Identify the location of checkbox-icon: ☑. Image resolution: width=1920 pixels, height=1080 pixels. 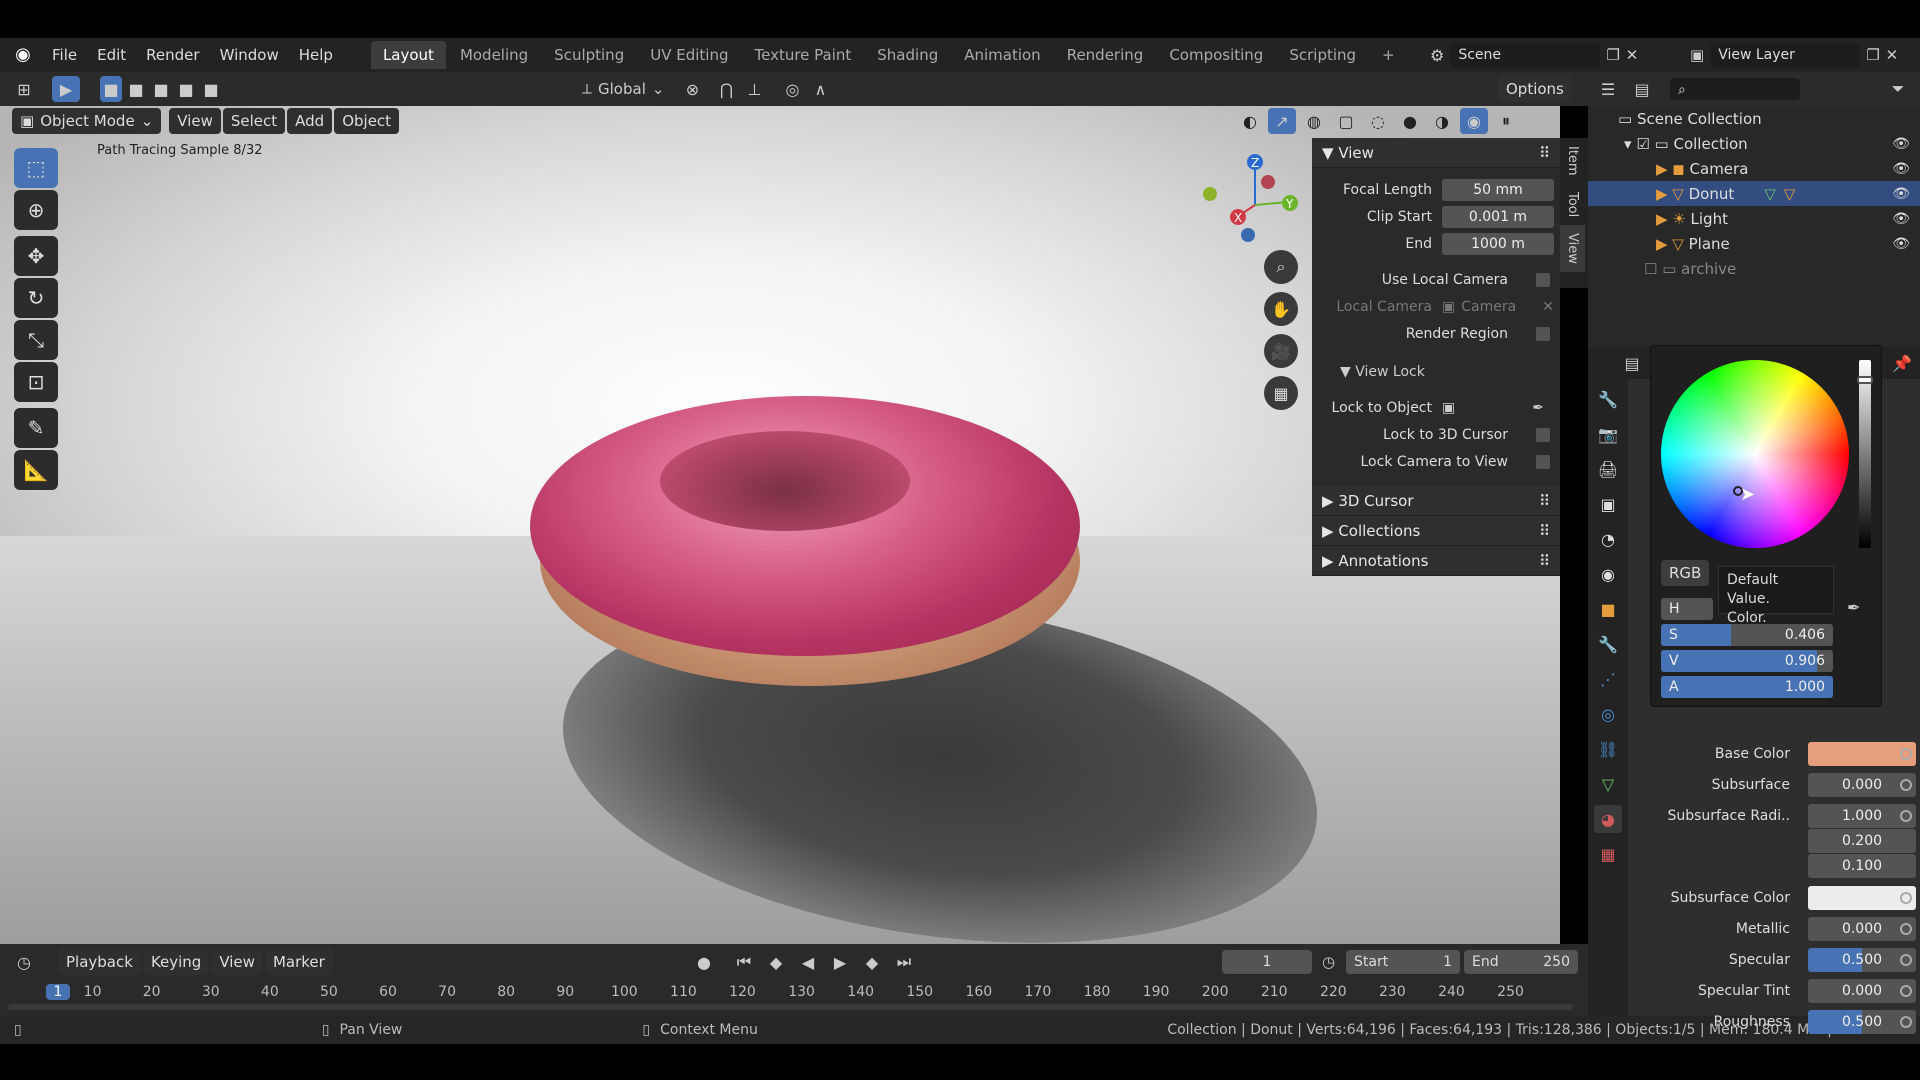
(1645, 144).